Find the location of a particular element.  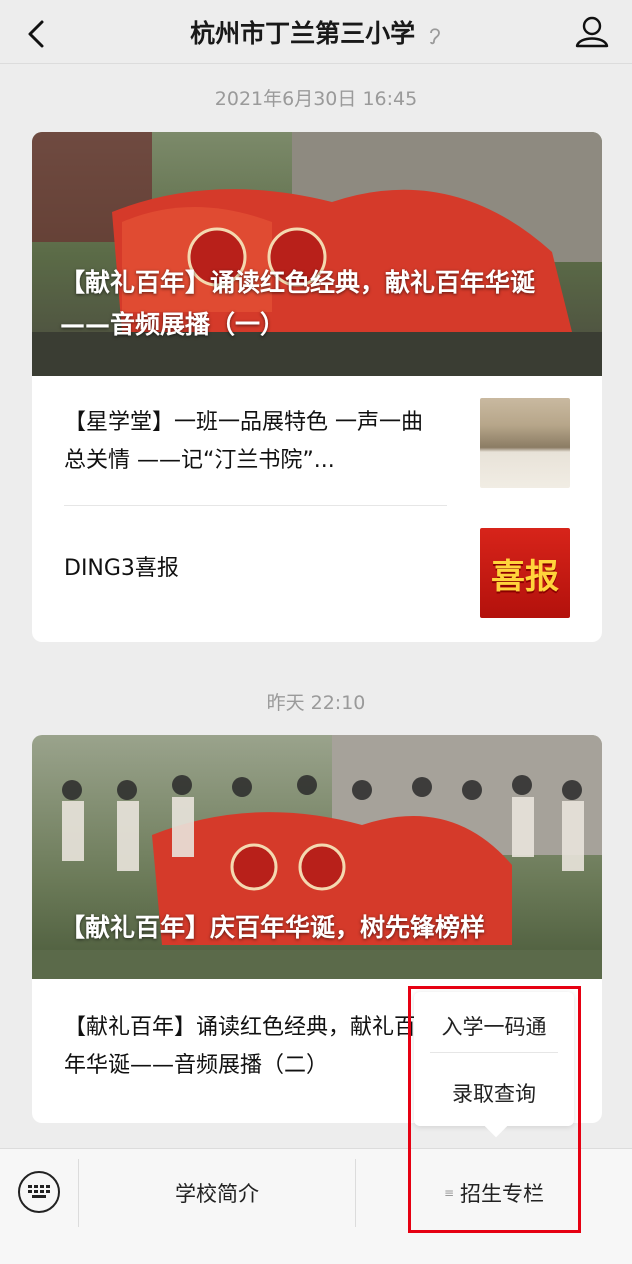

classroom-thumbnail is located at coordinates (525, 443).